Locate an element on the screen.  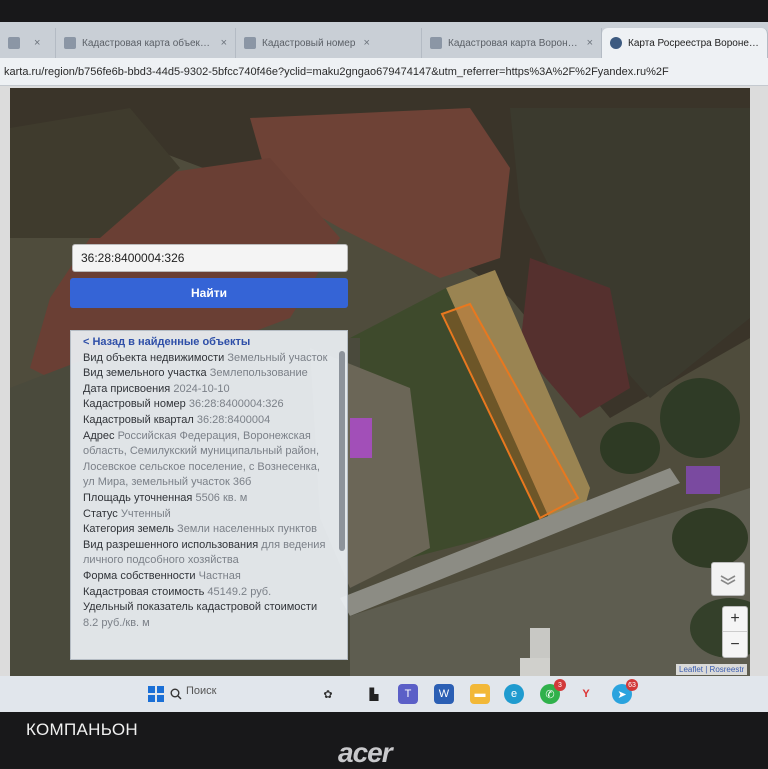
yandex-icon: Y is located at coordinates (586, 694).